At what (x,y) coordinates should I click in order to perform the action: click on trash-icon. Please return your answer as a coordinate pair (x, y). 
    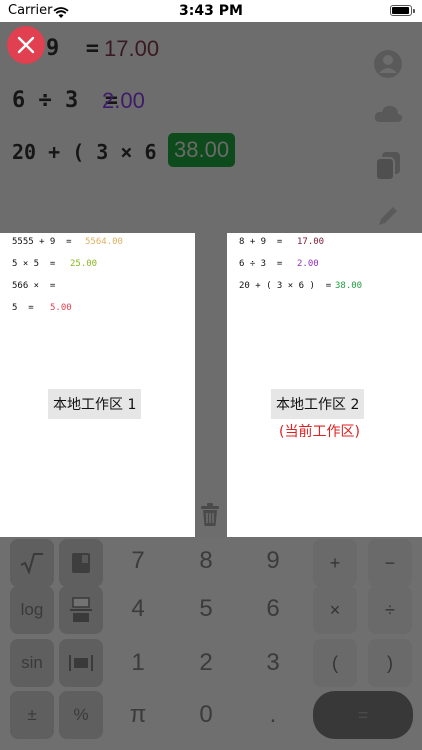
    Looking at the image, I should click on (210, 517).